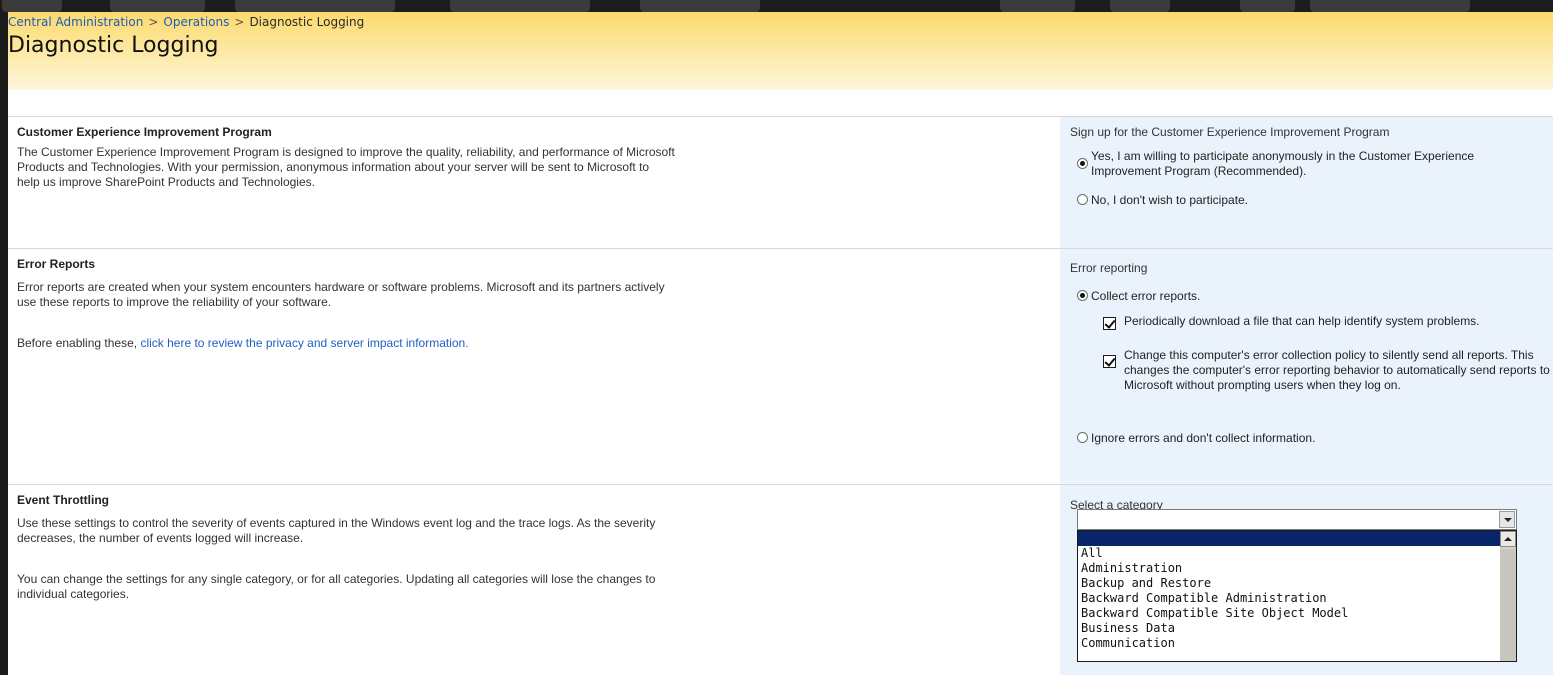  I want to click on page-title: Diagnostic Logging, so click(113, 45).